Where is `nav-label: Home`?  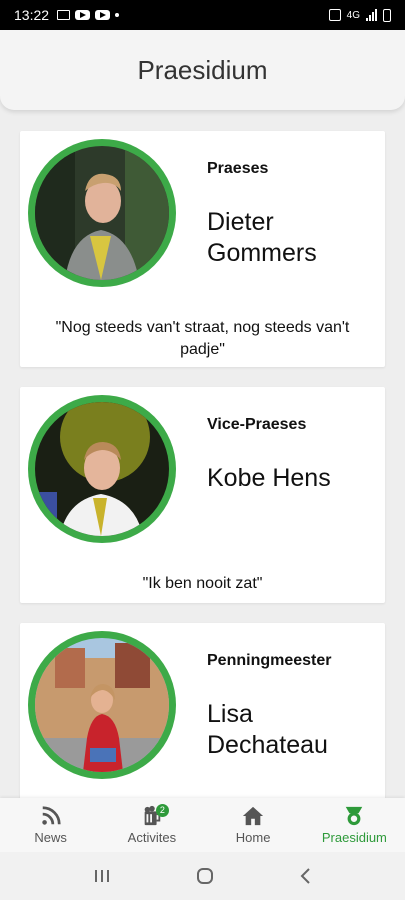 nav-label: Home is located at coordinates (253, 837).